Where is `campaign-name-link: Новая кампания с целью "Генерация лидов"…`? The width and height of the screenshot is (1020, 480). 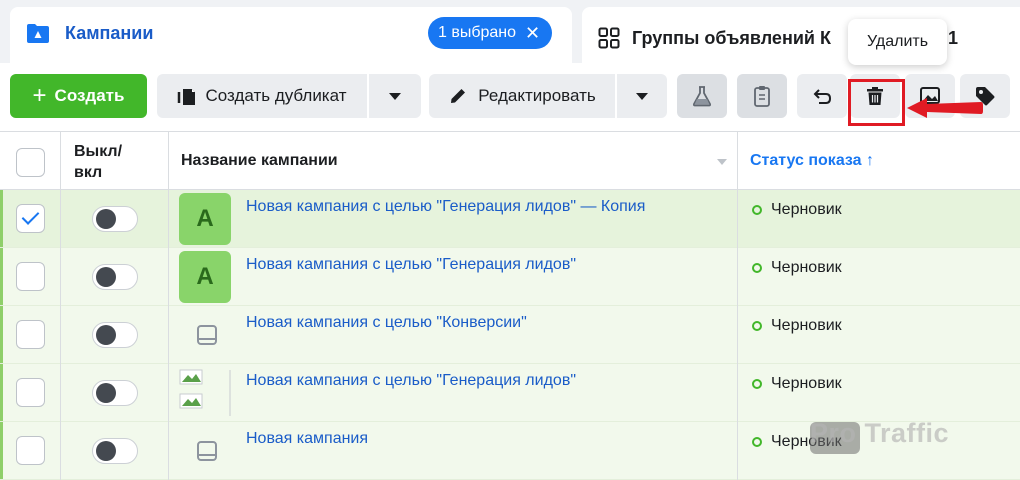 campaign-name-link: Новая кампания с целью "Генерация лидов"… is located at coordinates (445, 207).